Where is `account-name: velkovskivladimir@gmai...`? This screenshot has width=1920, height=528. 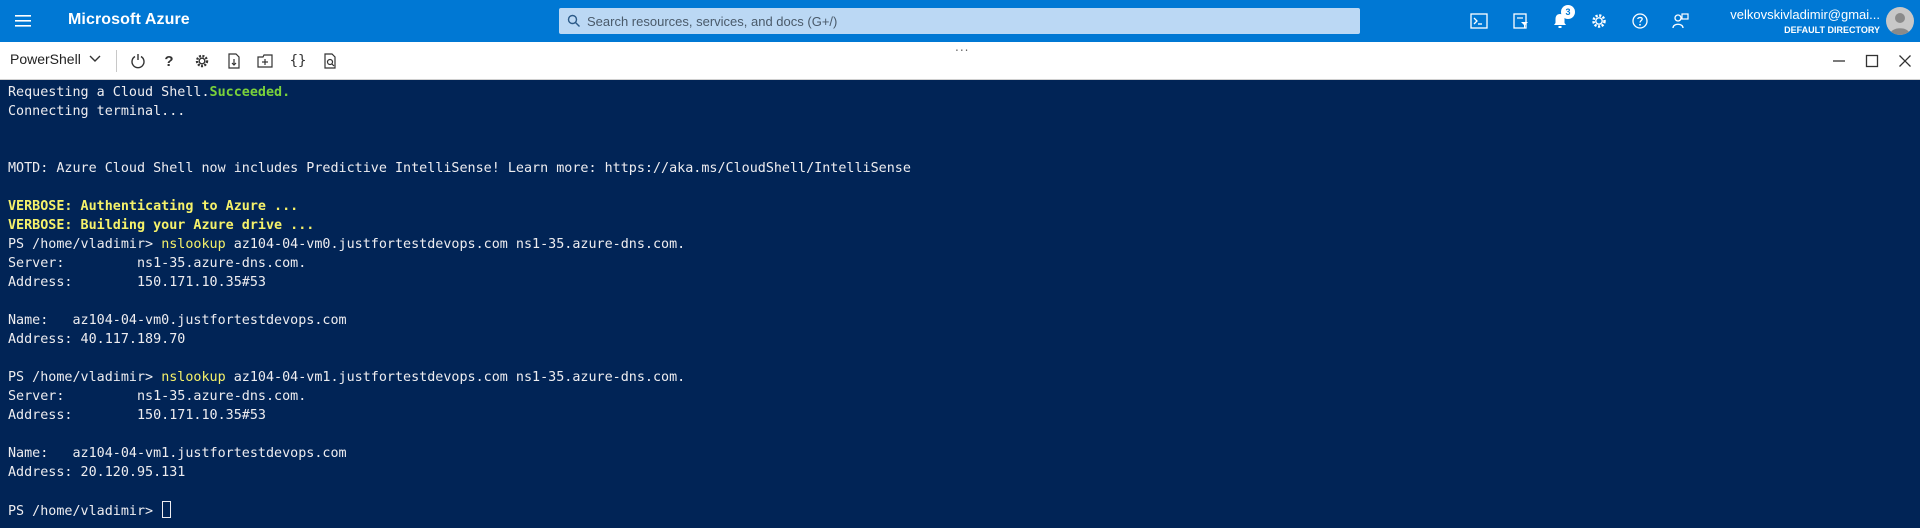 account-name: velkovskivladimir@gmai... is located at coordinates (1805, 14).